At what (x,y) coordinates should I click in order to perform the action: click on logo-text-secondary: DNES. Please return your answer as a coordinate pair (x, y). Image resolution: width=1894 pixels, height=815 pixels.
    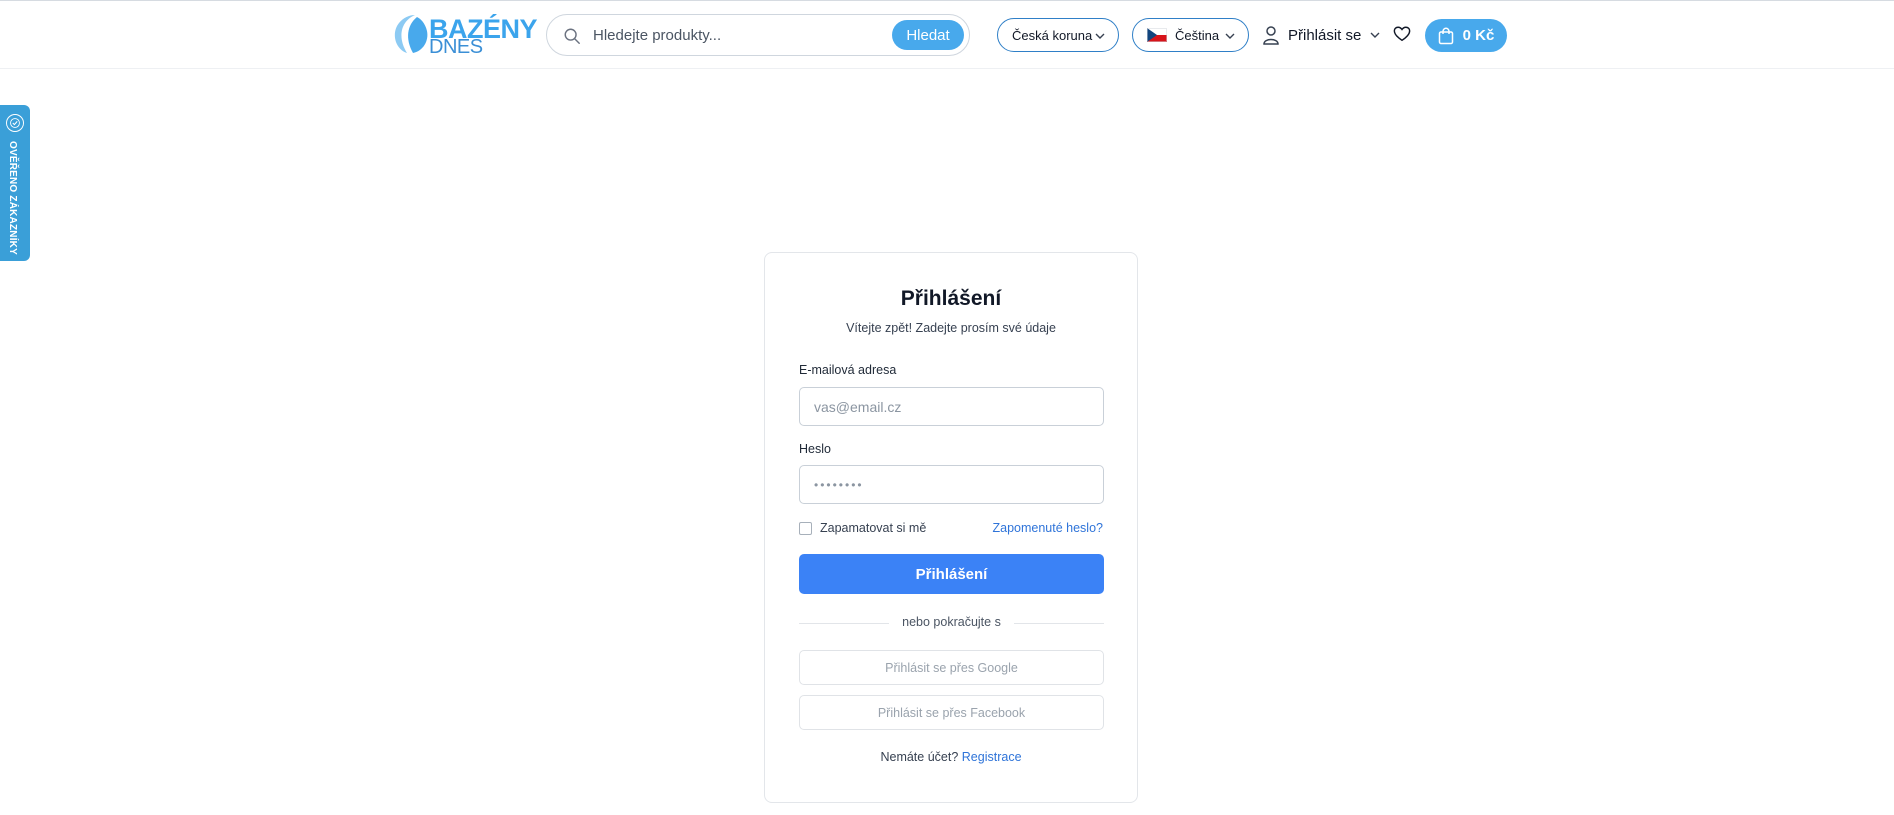
    Looking at the image, I should click on (456, 47).